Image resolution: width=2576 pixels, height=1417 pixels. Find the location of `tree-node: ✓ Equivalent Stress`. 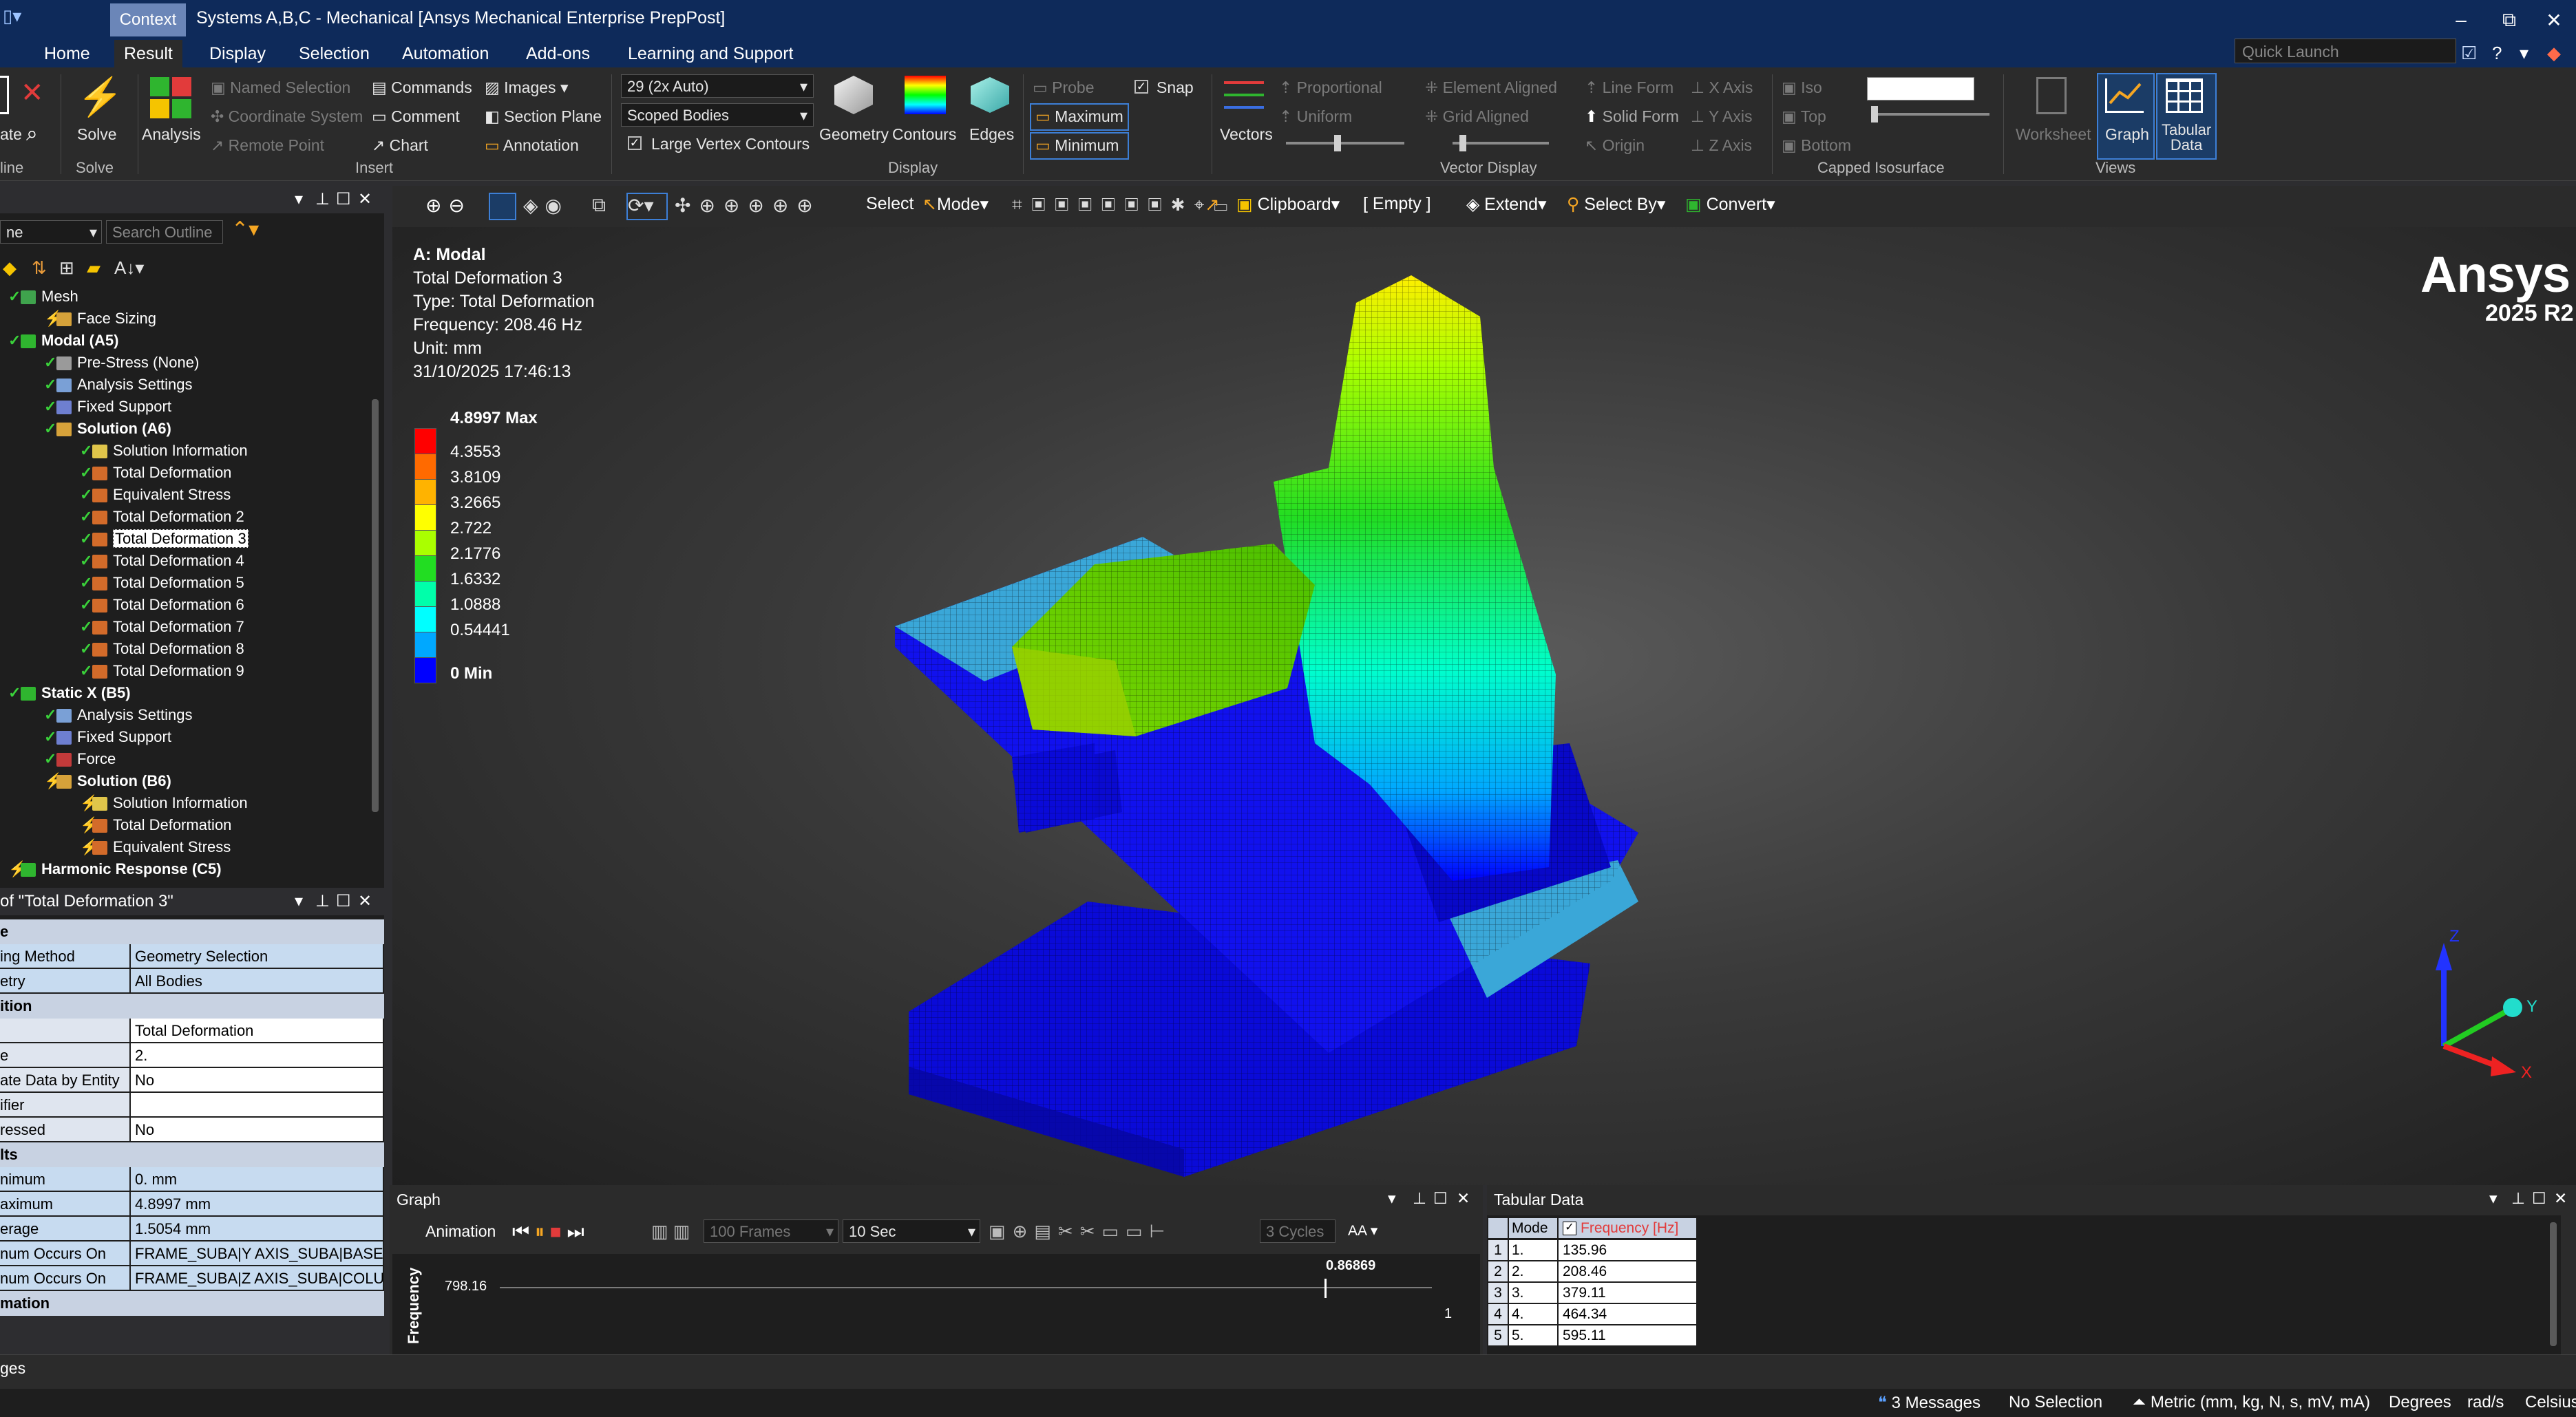

tree-node: ✓ Equivalent Stress is located at coordinates (155, 494).